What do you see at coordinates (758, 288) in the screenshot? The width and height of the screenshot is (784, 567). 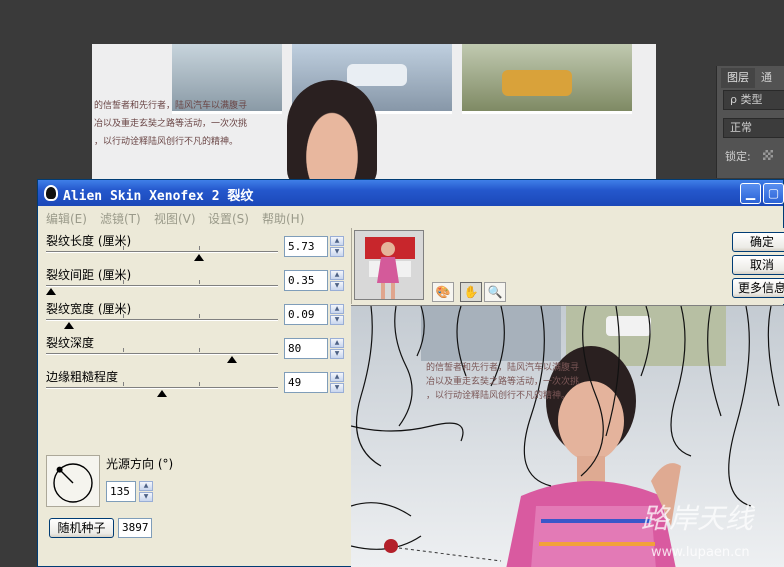 I see `more-info-button: 更多信息` at bounding box center [758, 288].